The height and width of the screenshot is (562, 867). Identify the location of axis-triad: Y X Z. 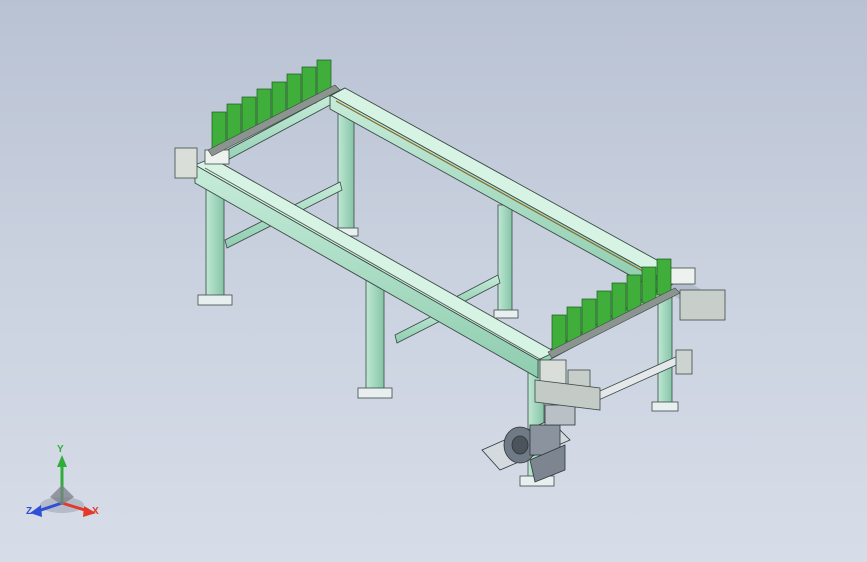
(67, 485).